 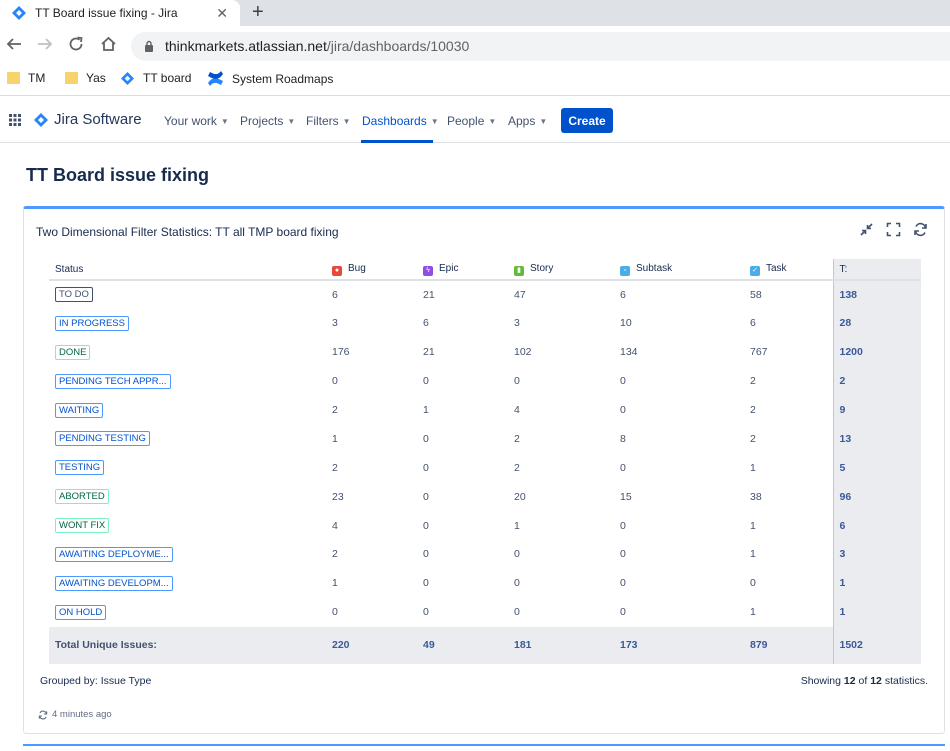 What do you see at coordinates (876, 497) in the screenshot?
I see `row-total-cell: 96` at bounding box center [876, 497].